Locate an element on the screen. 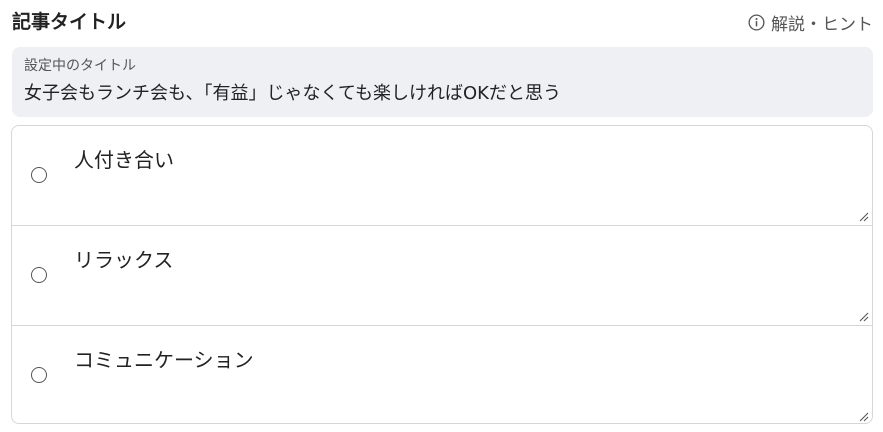 The height and width of the screenshot is (432, 883). option-text: リラックス is located at coordinates (123, 260).